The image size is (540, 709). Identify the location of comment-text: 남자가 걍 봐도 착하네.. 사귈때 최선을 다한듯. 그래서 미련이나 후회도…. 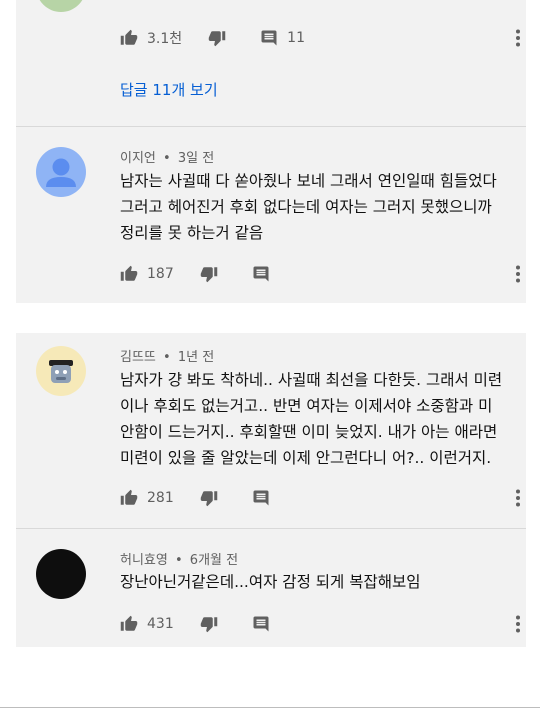
(311, 419).